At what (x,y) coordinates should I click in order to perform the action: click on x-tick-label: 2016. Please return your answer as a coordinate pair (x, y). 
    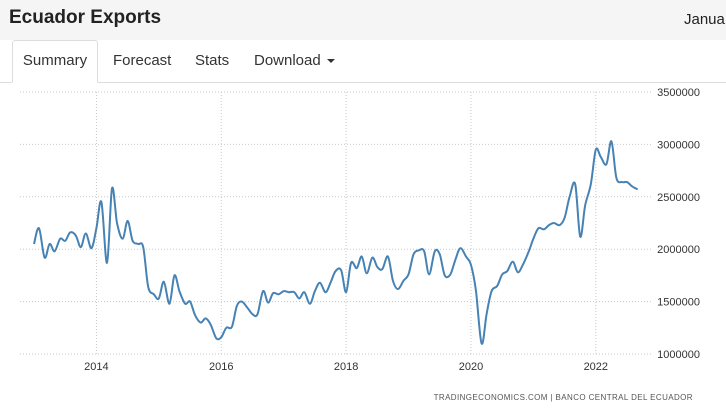
    Looking at the image, I should click on (221, 367).